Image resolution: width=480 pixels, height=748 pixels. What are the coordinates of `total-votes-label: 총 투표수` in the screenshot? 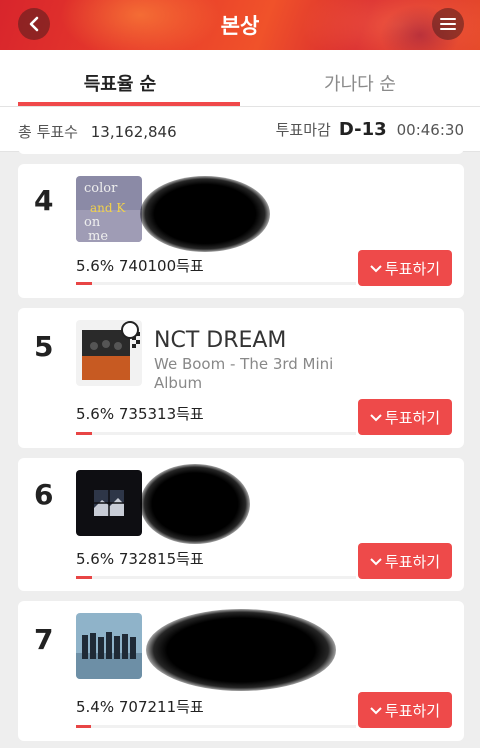 It's located at (48, 132).